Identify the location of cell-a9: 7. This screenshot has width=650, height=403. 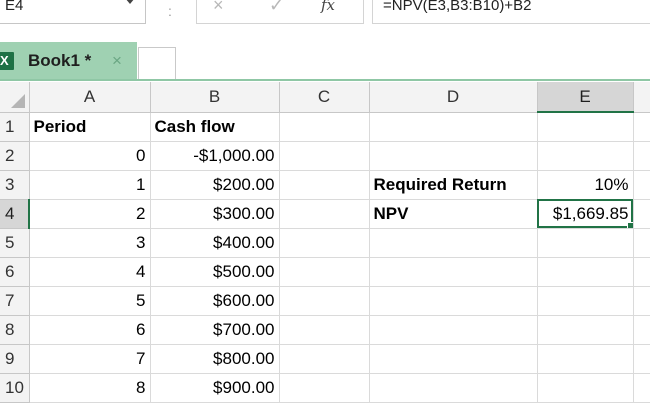
(90, 359).